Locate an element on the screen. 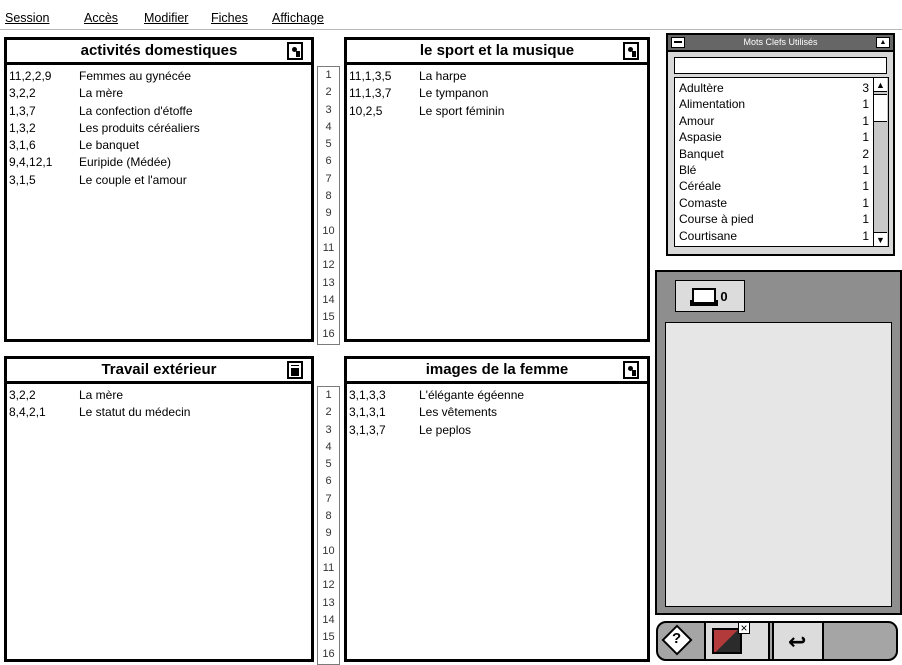  item-text: Le banquet is located at coordinates (109, 145).